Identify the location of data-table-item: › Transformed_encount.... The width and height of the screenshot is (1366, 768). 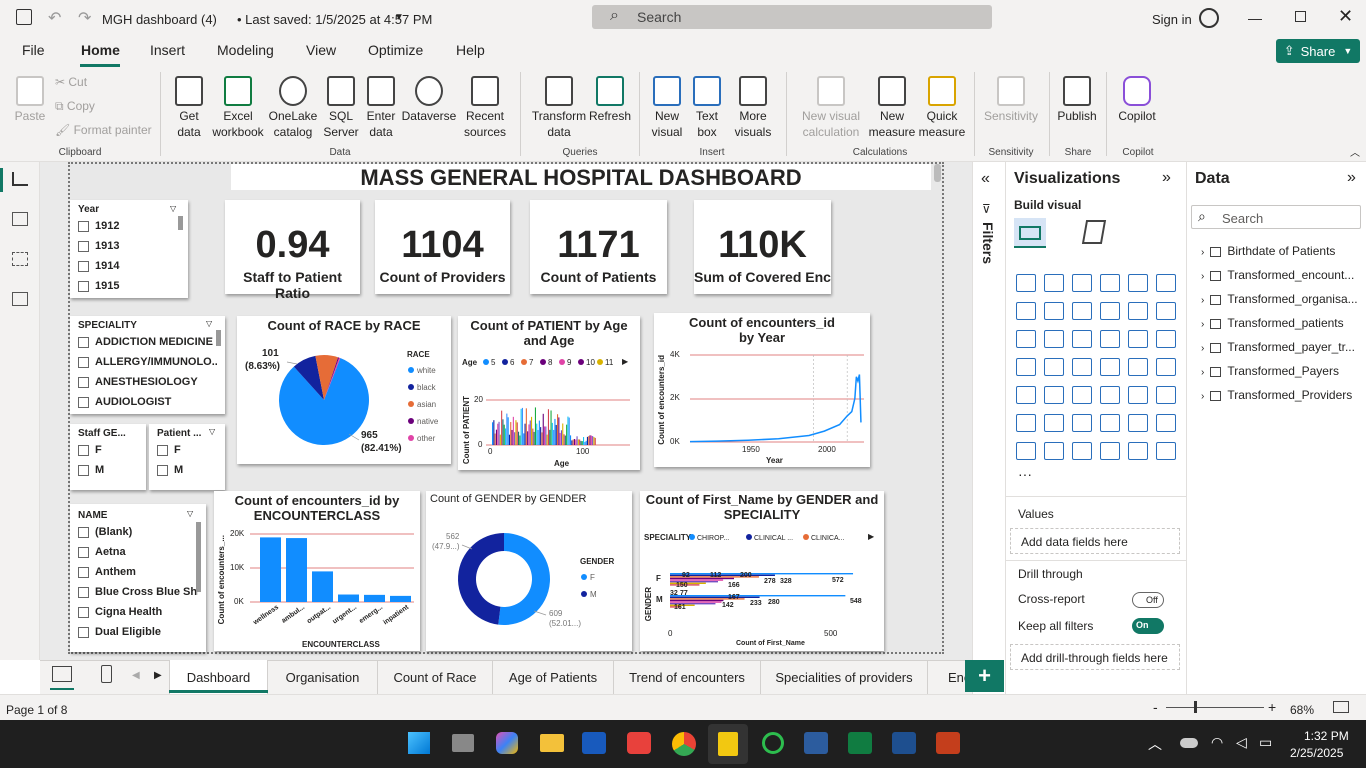
(1283, 275).